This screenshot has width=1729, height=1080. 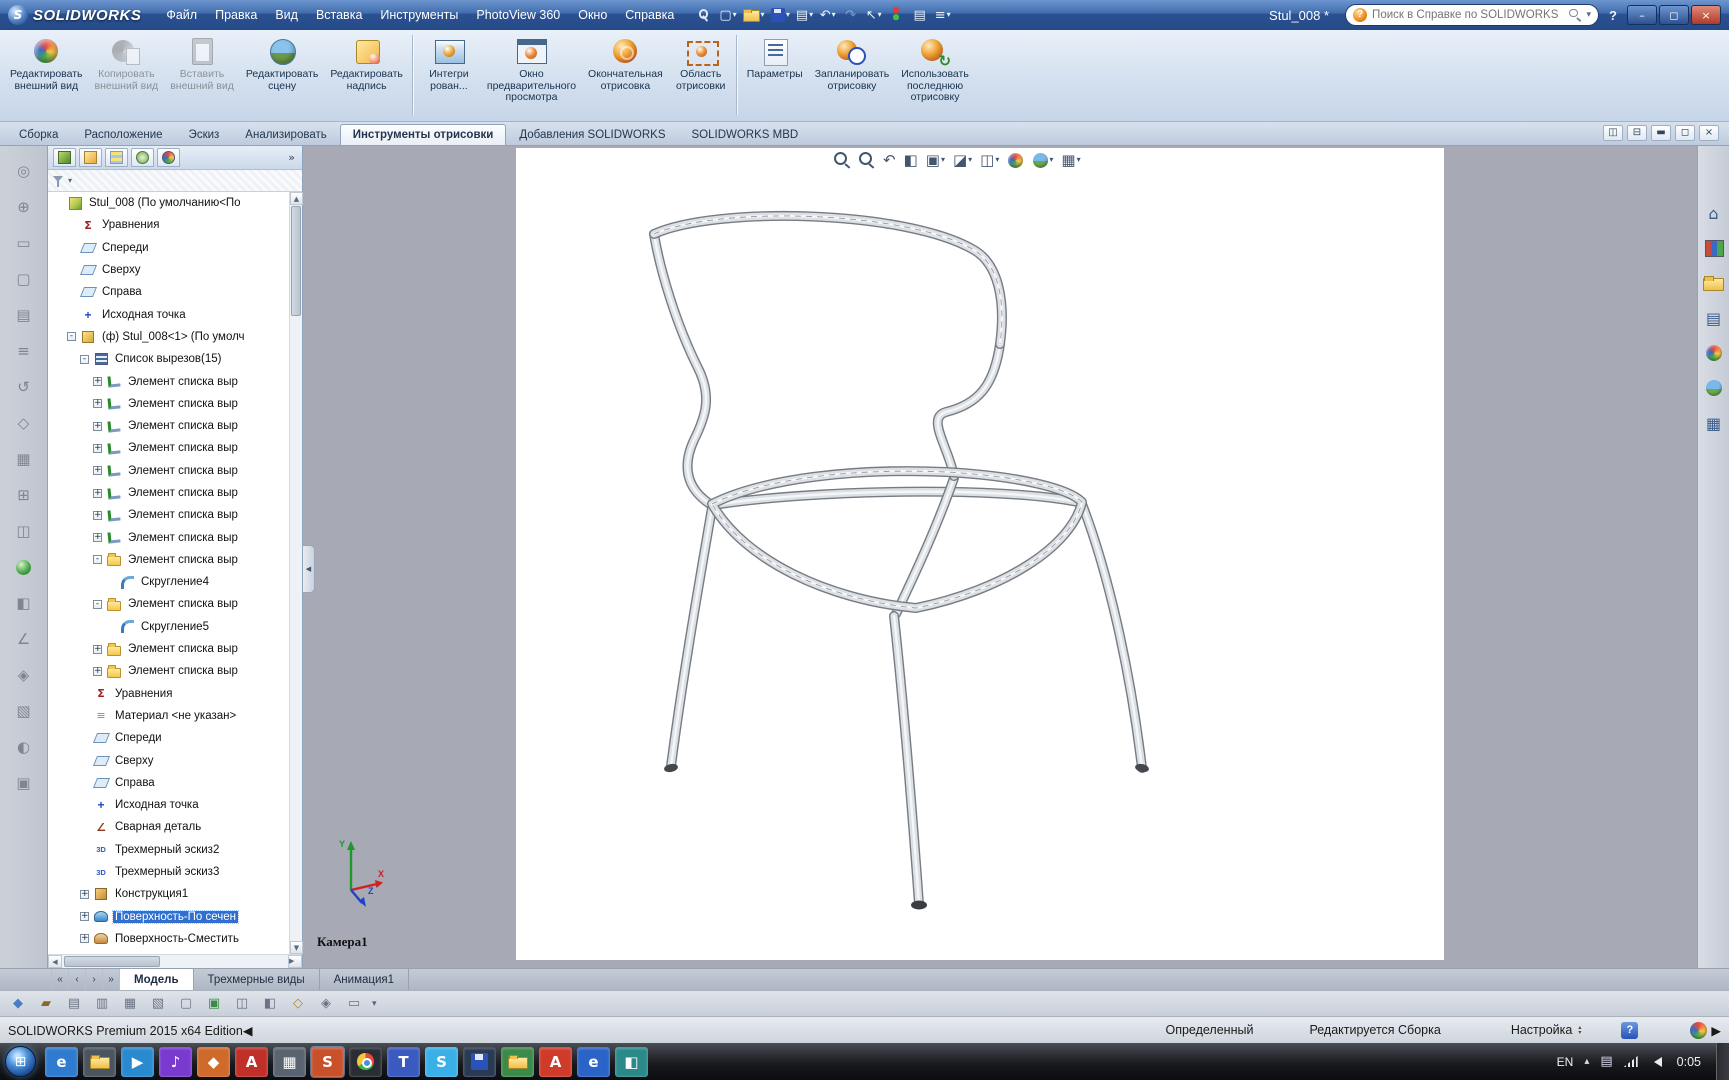 I want to click on left-toolbar-icon: ◇, so click(x=24, y=423).